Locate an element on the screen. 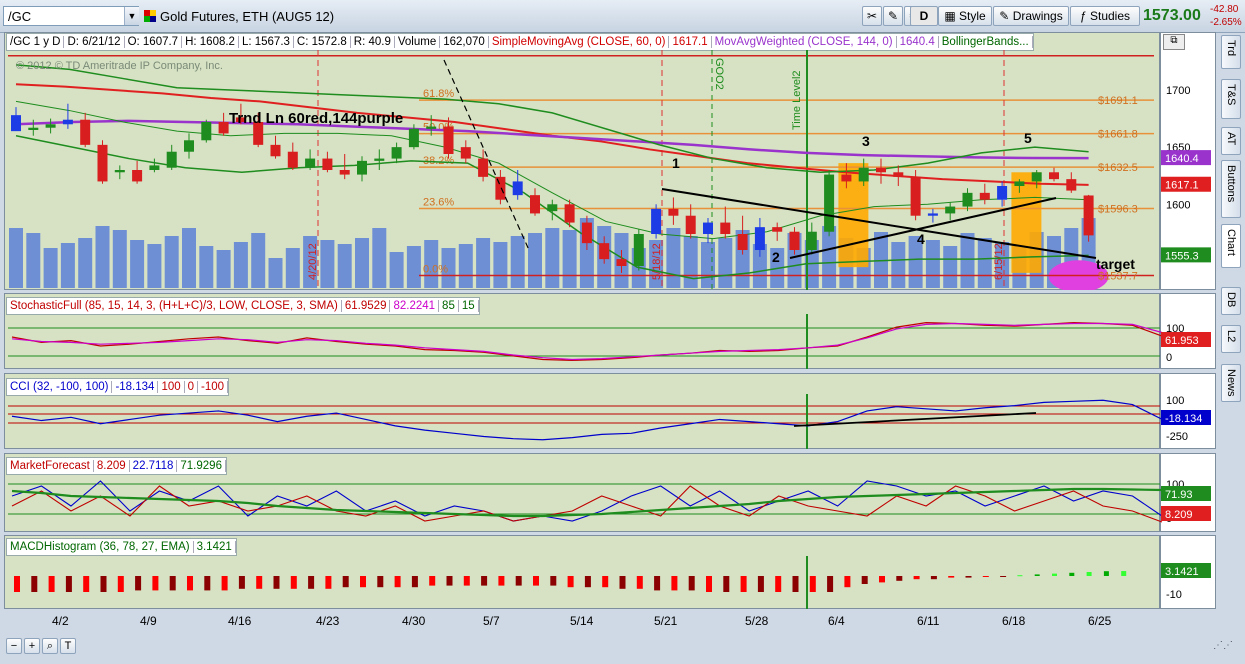 Image resolution: width=1245 pixels, height=664 pixels. studies-button: ƒ Studies is located at coordinates (1105, 16).